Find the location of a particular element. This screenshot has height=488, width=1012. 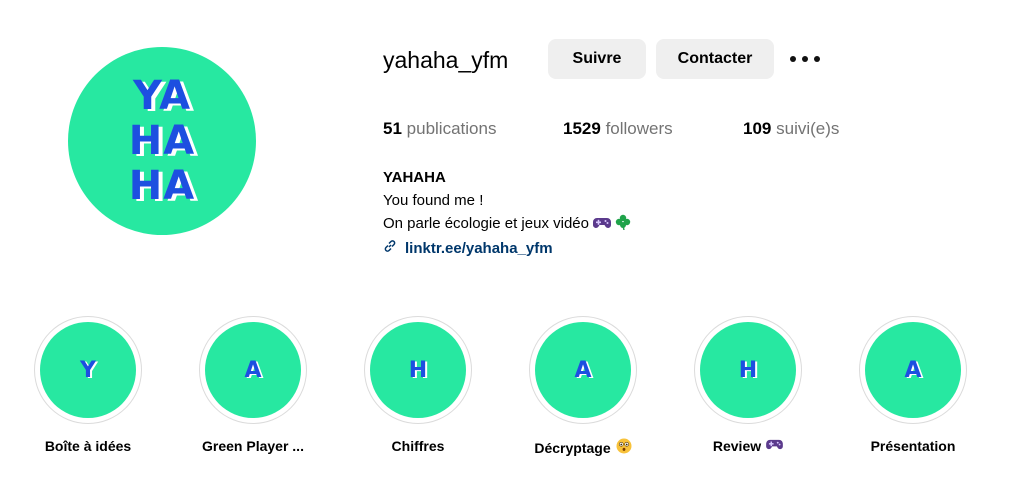

profile-avatar: YA HA HA is located at coordinates (162, 141).